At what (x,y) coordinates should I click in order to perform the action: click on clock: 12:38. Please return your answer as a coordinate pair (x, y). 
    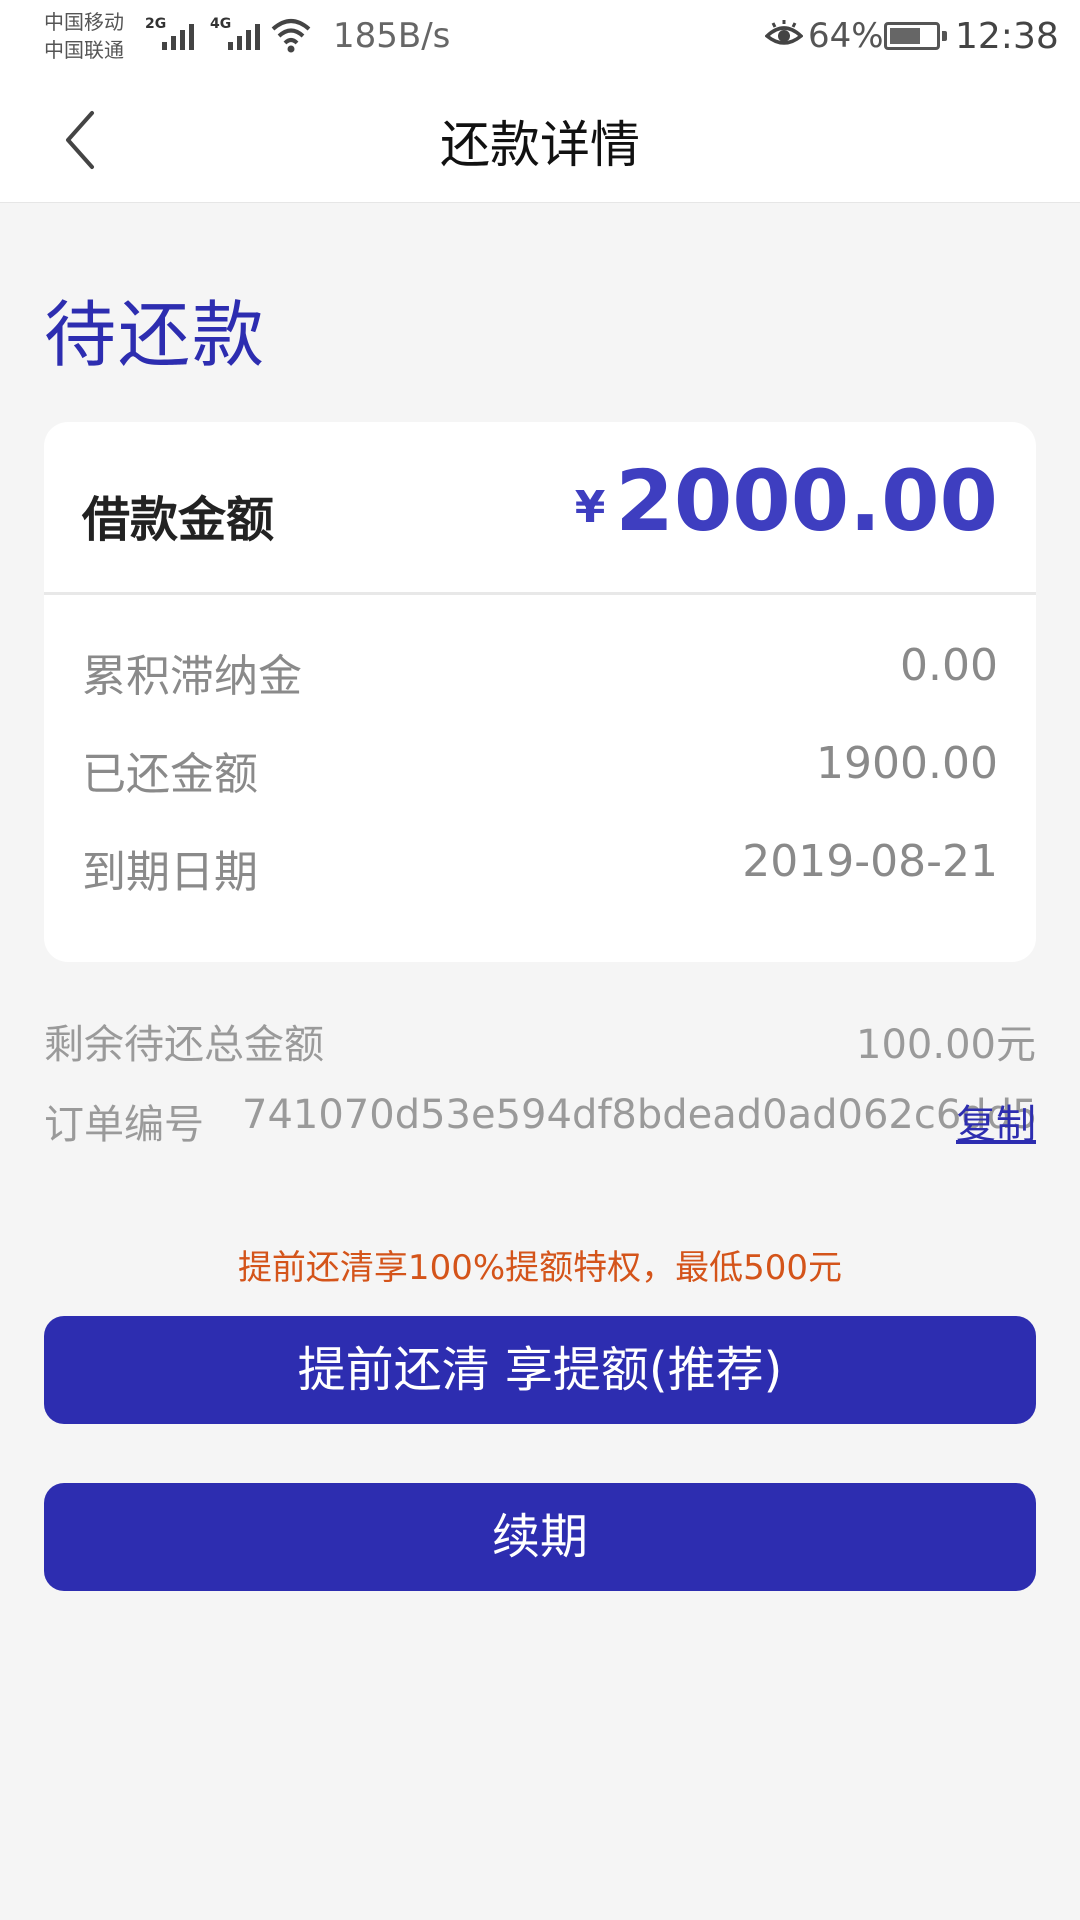
    Looking at the image, I should click on (1007, 36).